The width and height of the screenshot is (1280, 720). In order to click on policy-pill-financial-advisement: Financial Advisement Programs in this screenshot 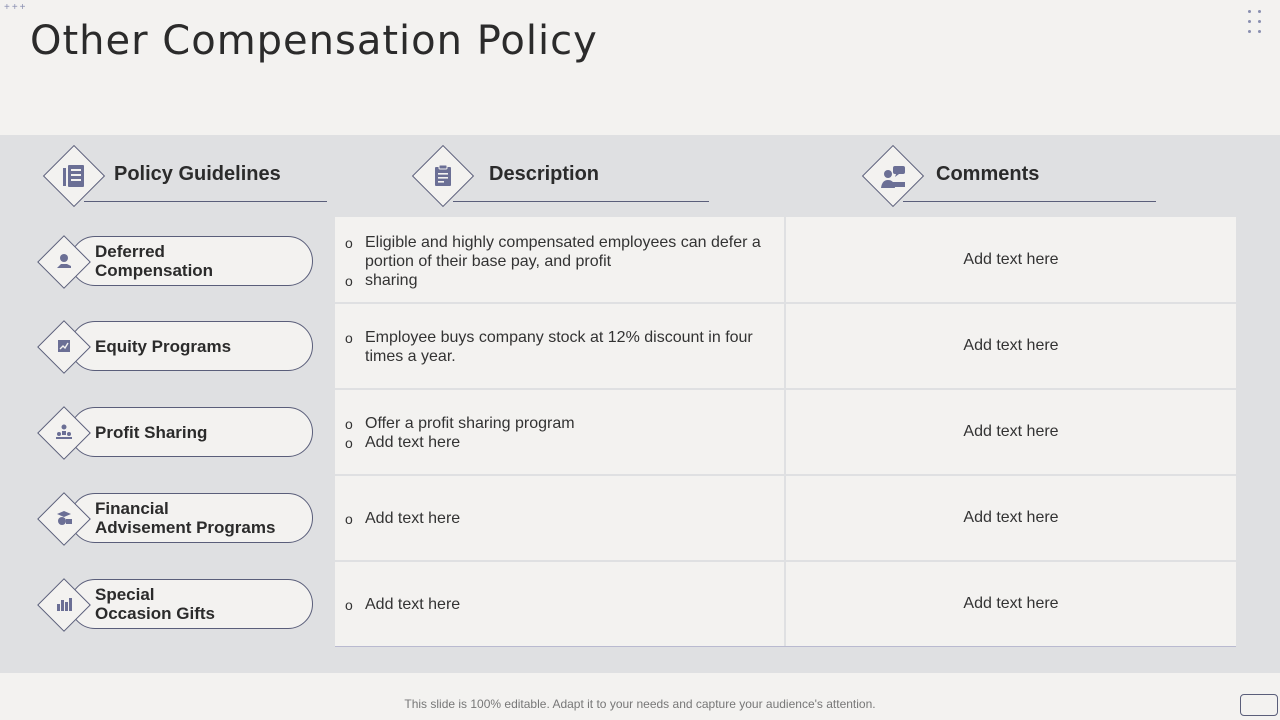, I will do `click(191, 518)`.